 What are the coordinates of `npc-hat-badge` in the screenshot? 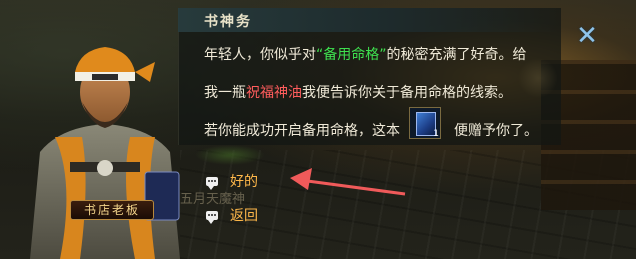 It's located at (105, 77).